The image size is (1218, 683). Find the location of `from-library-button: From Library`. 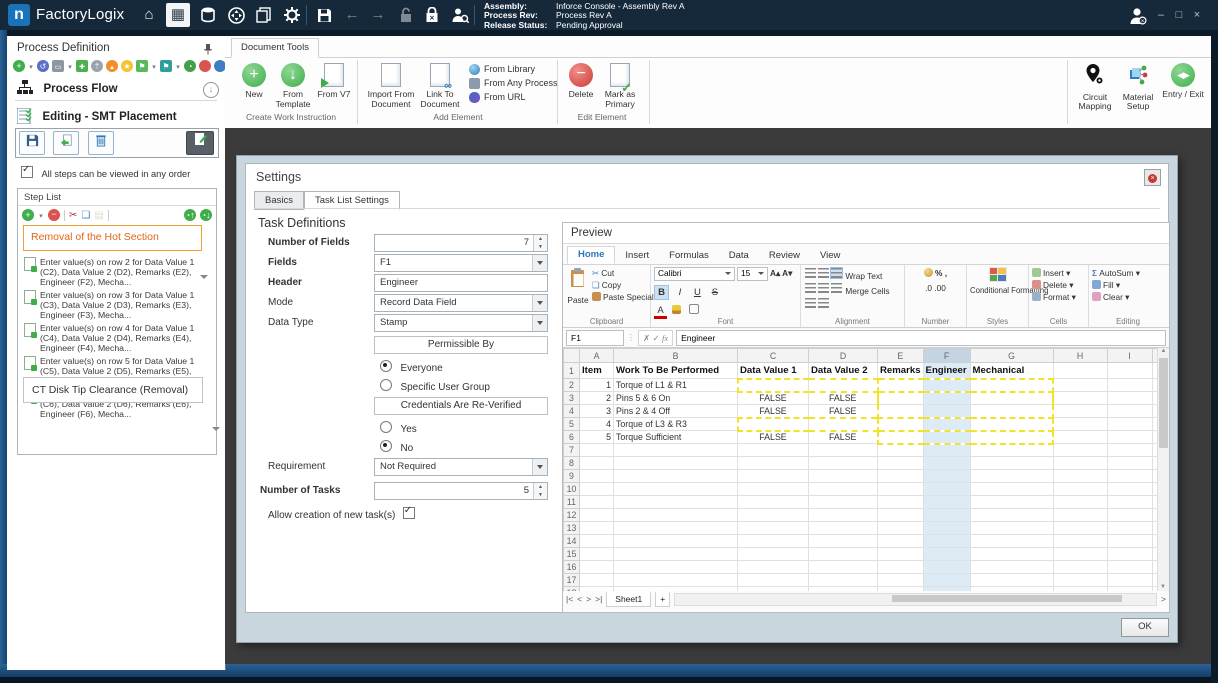

from-library-button: From Library is located at coordinates (513, 69).